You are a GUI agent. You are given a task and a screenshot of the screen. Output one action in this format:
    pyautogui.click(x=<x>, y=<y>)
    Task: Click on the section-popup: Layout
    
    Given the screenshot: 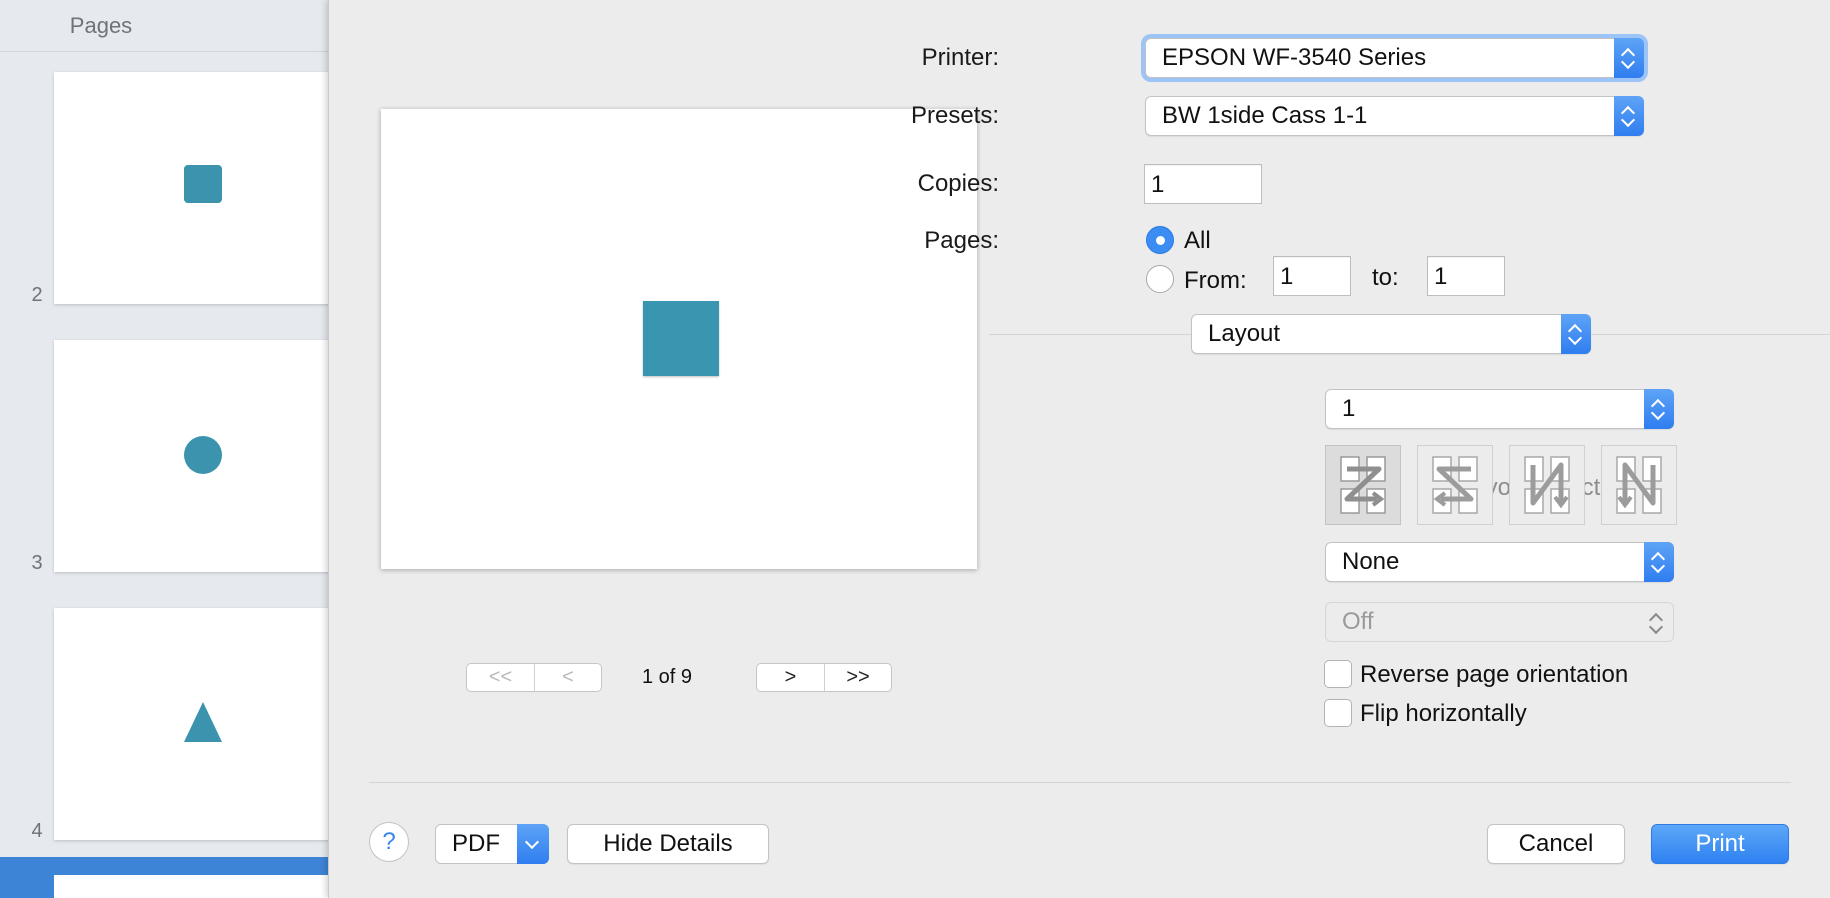 What is the action you would take?
    pyautogui.click(x=1391, y=334)
    